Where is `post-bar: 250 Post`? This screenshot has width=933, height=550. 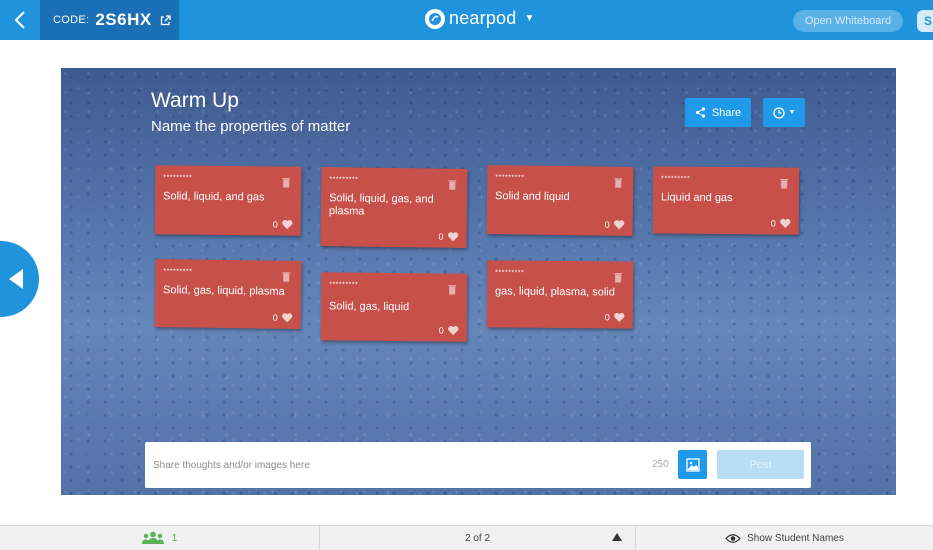
post-bar: 250 Post is located at coordinates (478, 465).